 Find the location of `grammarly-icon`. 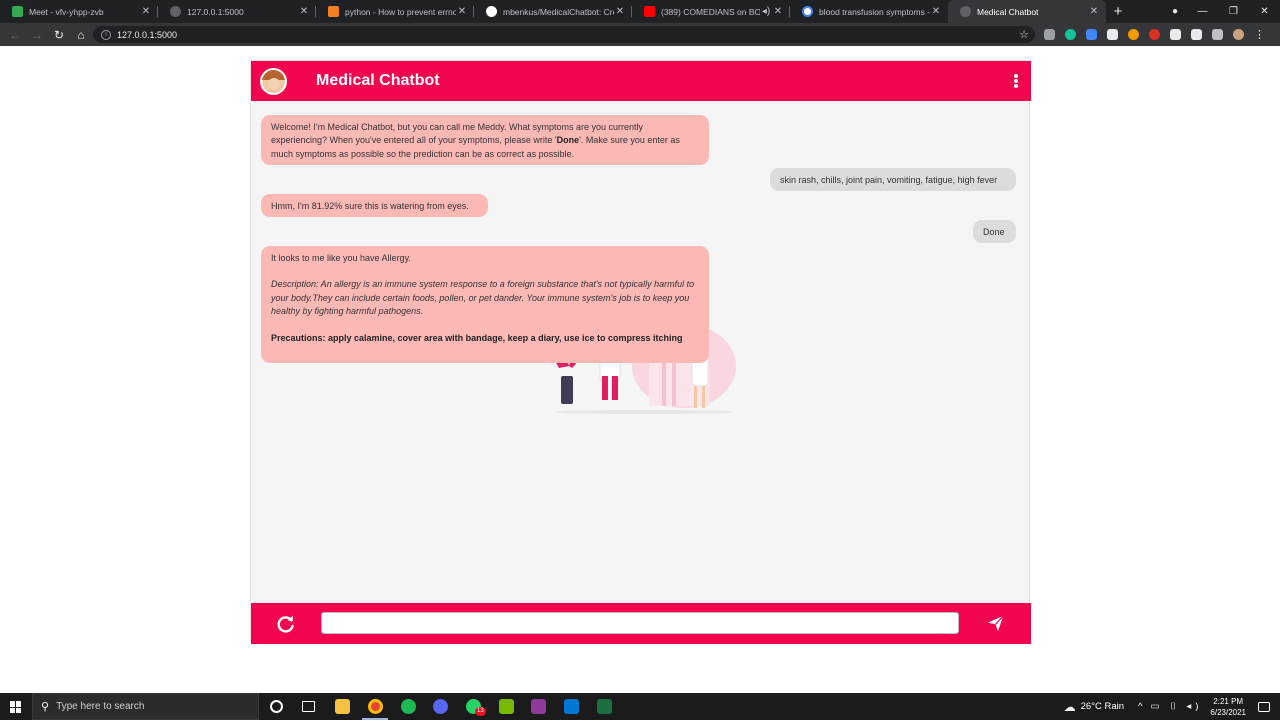

grammarly-icon is located at coordinates (1070, 34).